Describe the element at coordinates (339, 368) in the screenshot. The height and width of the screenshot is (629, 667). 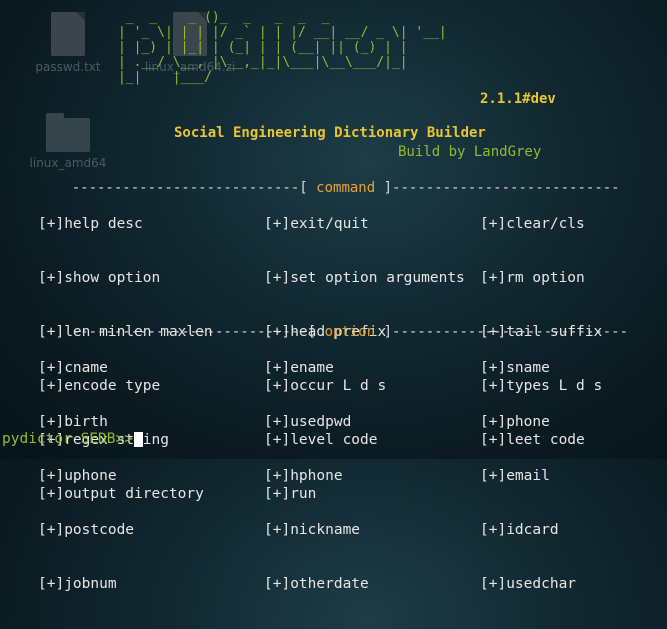
I see `option-row: [+]cname [+]ename [+]sname` at that location.